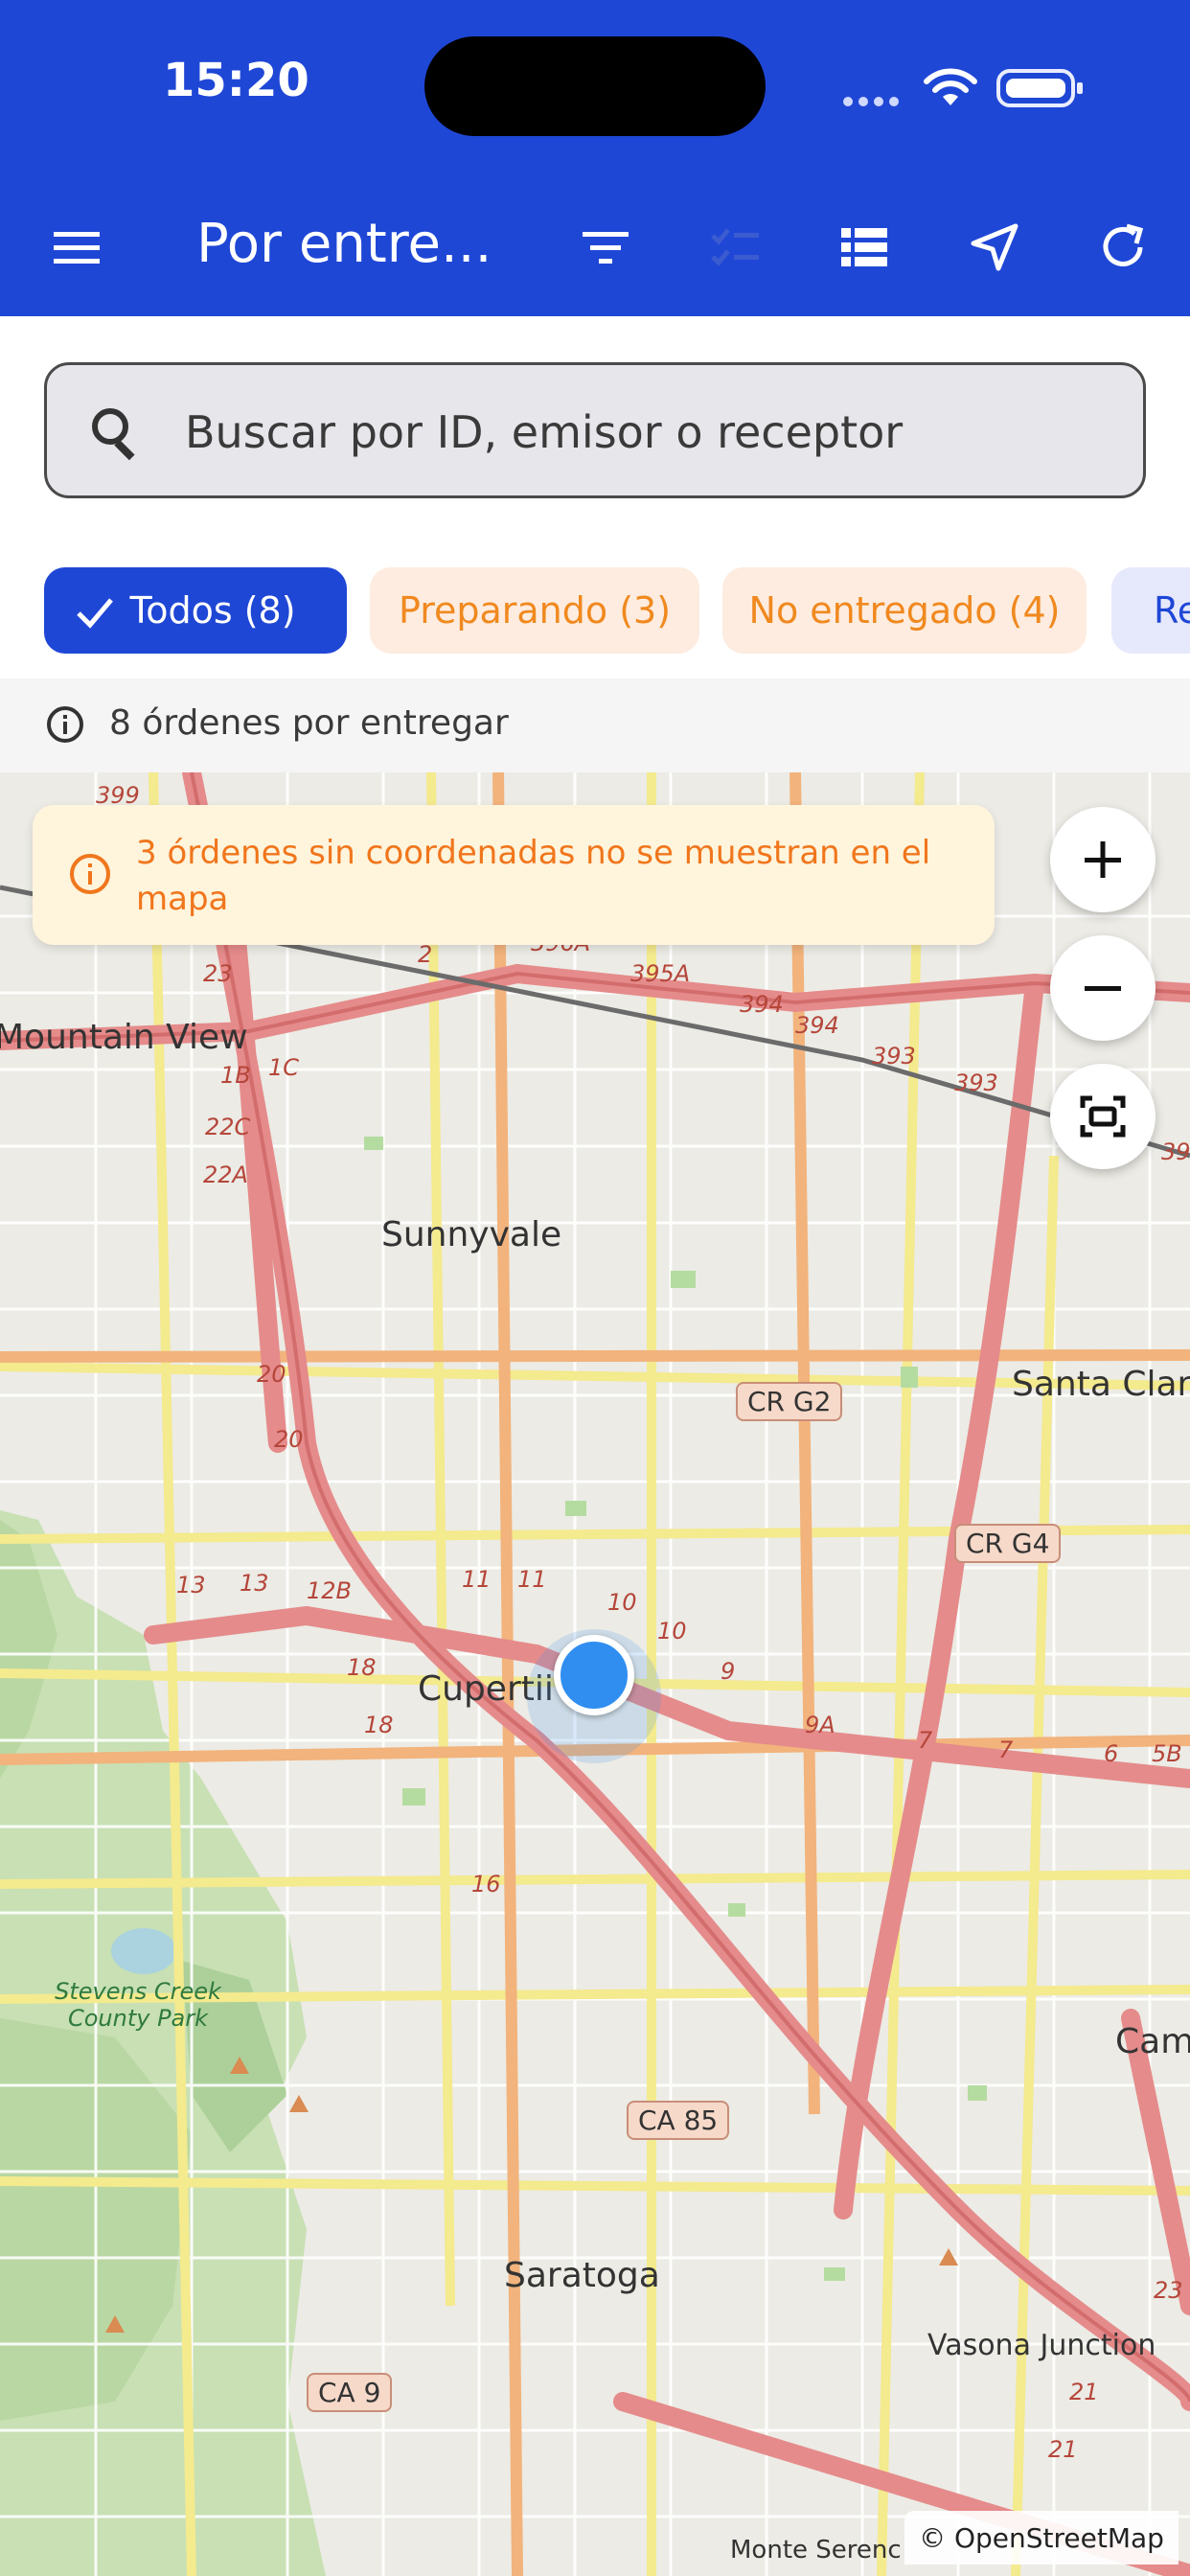 The height and width of the screenshot is (2576, 1190). I want to click on search-bar, so click(595, 430).